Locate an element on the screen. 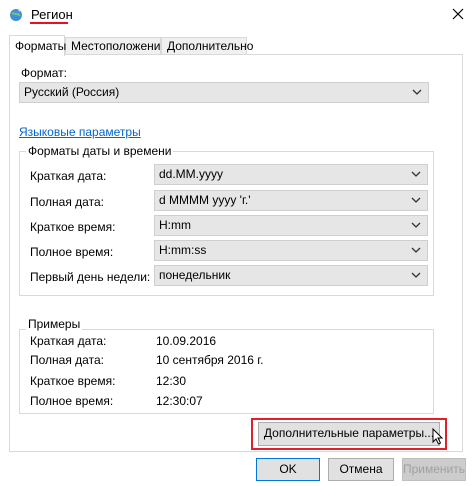  title-bar: Регион is located at coordinates (237, 16).